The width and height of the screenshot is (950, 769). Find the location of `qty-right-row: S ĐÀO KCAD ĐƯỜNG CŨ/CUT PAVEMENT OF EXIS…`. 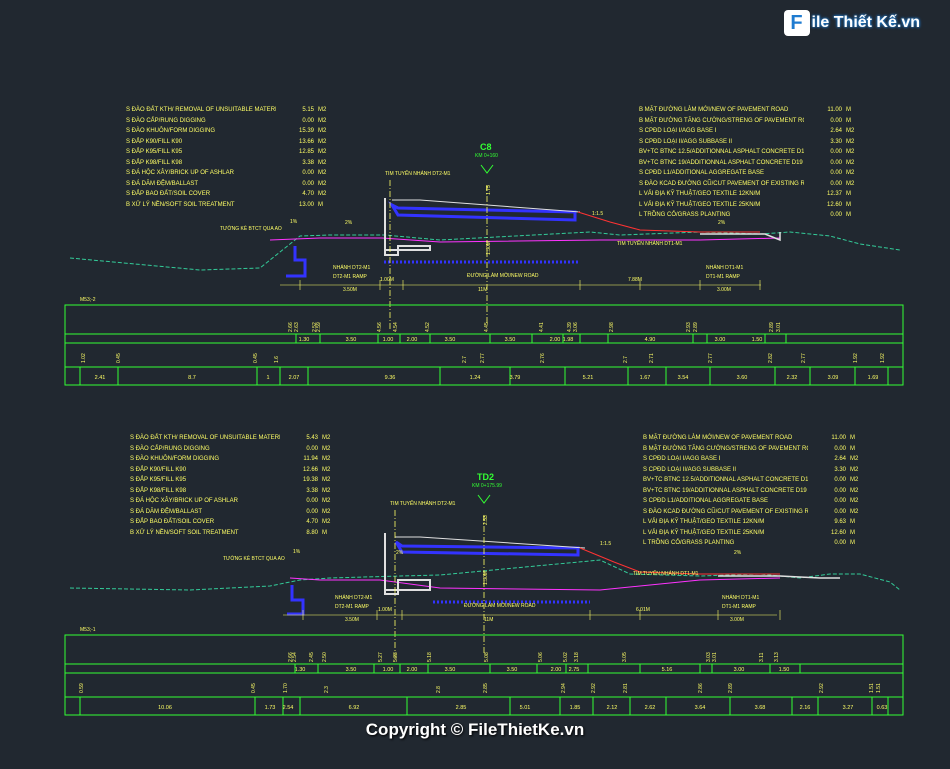

qty-right-row: S ĐÀO KCAD ĐƯỜNG CŨ/CUT PAVEMENT OF EXIS… is located at coordinates (757, 512).